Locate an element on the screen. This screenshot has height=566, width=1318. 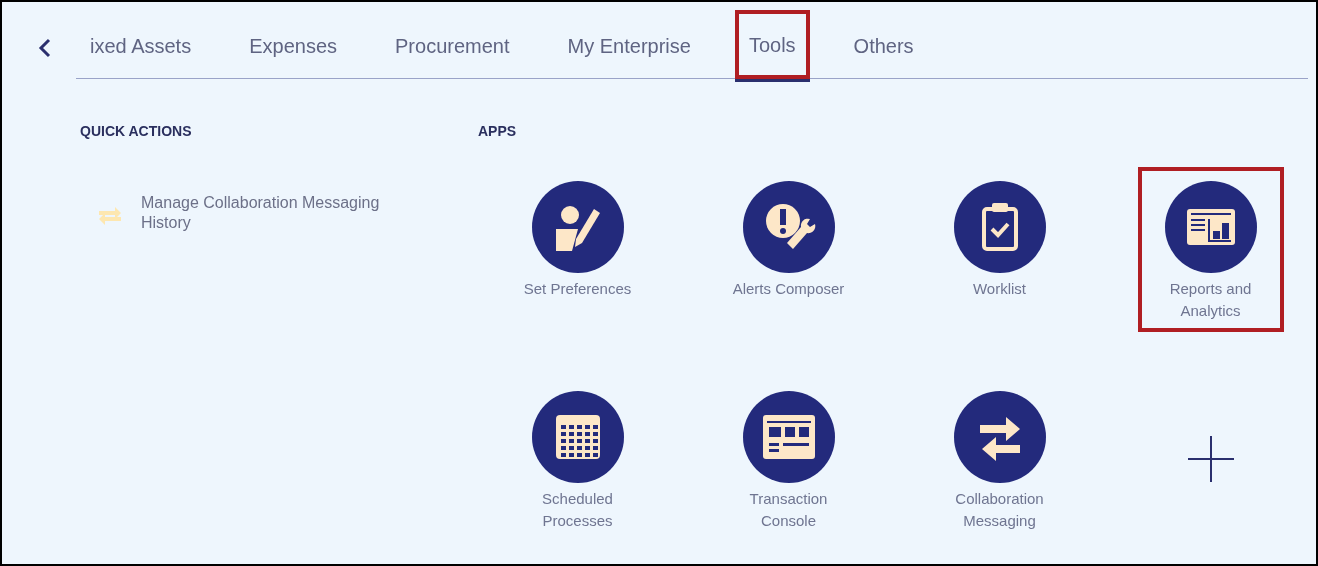
app-tile: Collaboration Messaging is located at coordinates (999, 459).